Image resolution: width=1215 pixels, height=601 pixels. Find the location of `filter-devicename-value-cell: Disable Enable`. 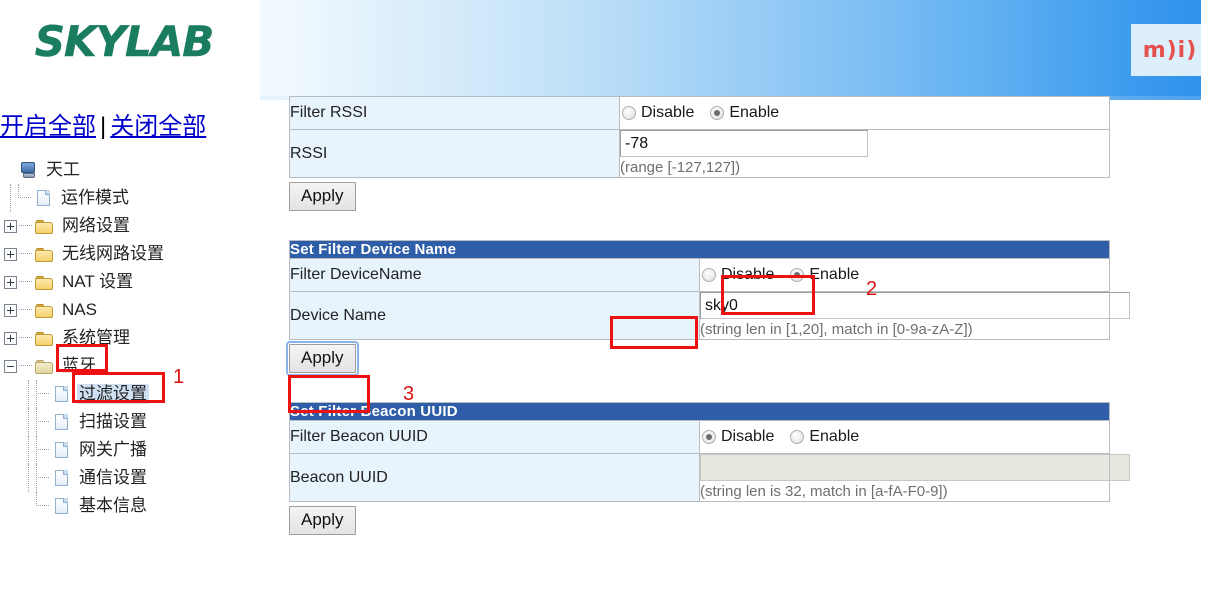

filter-devicename-value-cell: Disable Enable is located at coordinates (904, 275).